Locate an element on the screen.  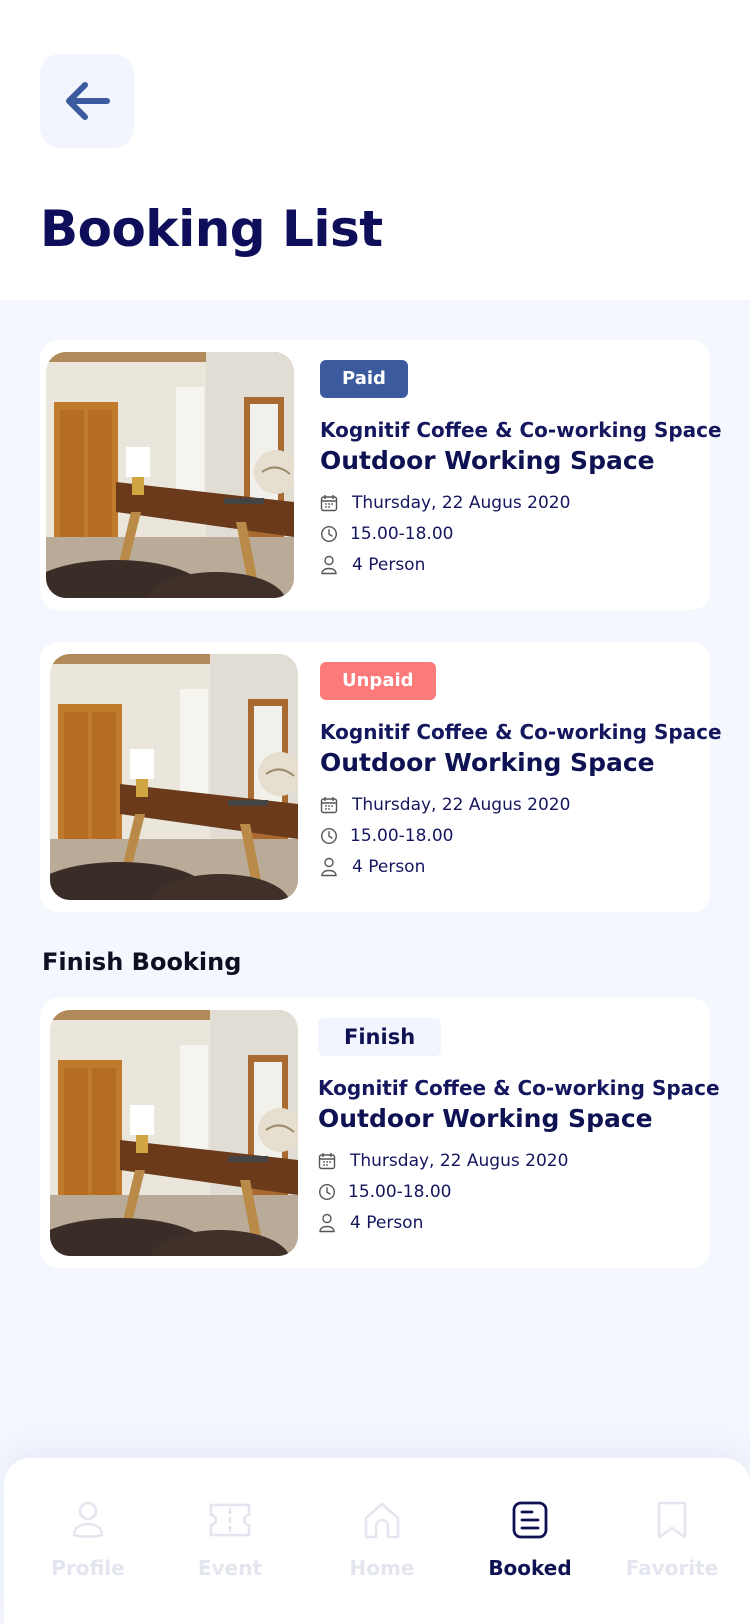
status-badge: Finish is located at coordinates (380, 1037).